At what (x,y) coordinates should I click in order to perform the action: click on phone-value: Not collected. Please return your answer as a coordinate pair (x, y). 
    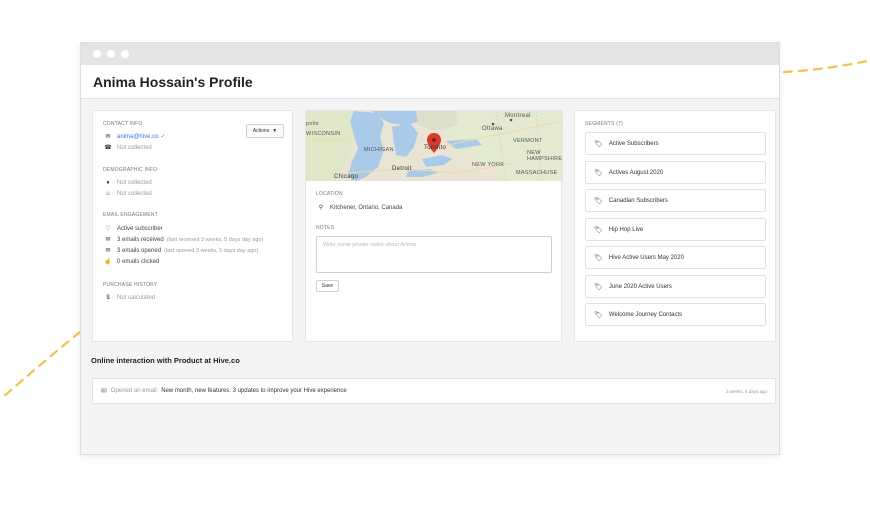
    Looking at the image, I should click on (134, 147).